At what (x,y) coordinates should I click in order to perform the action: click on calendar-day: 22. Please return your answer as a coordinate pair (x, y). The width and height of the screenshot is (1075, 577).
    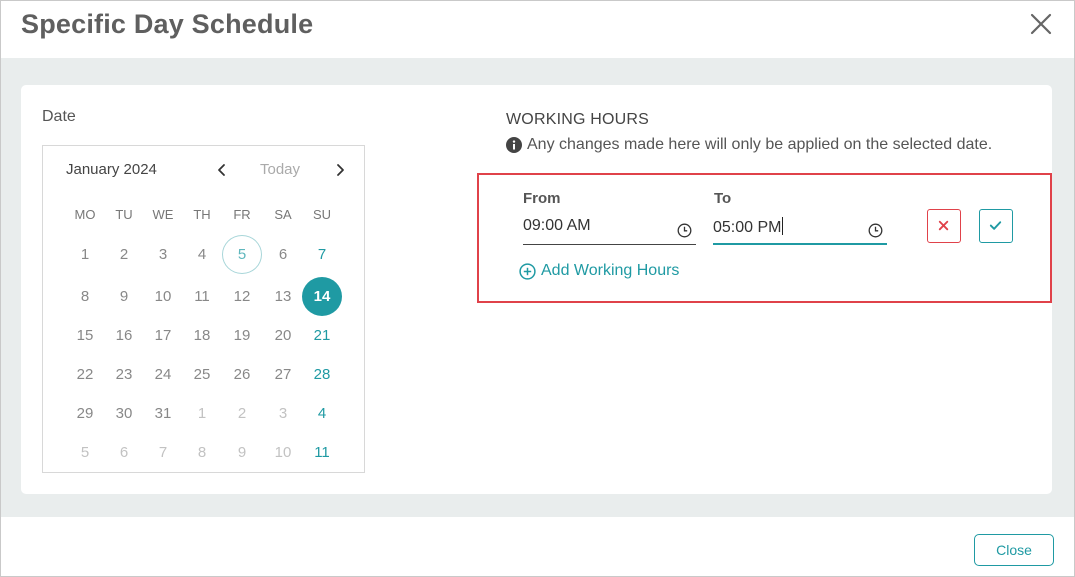
    Looking at the image, I should click on (85, 374).